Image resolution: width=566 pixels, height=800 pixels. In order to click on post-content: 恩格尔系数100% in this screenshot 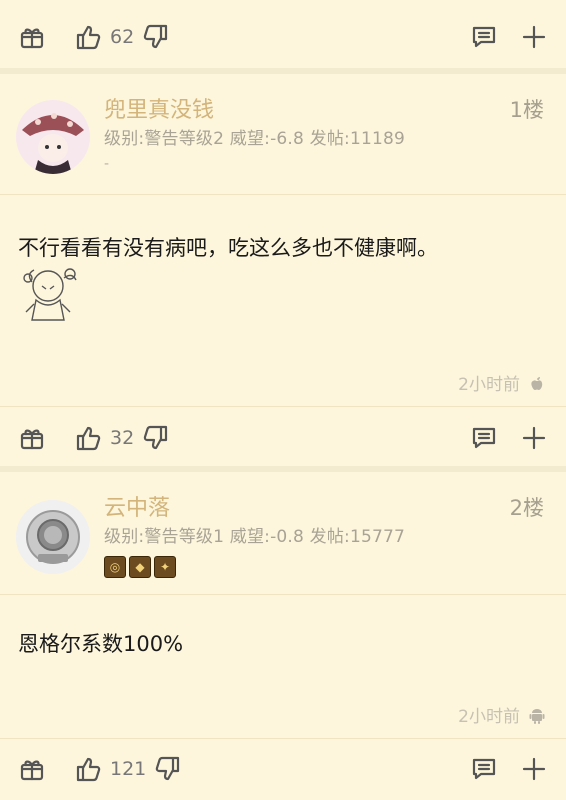, I will do `click(101, 644)`.